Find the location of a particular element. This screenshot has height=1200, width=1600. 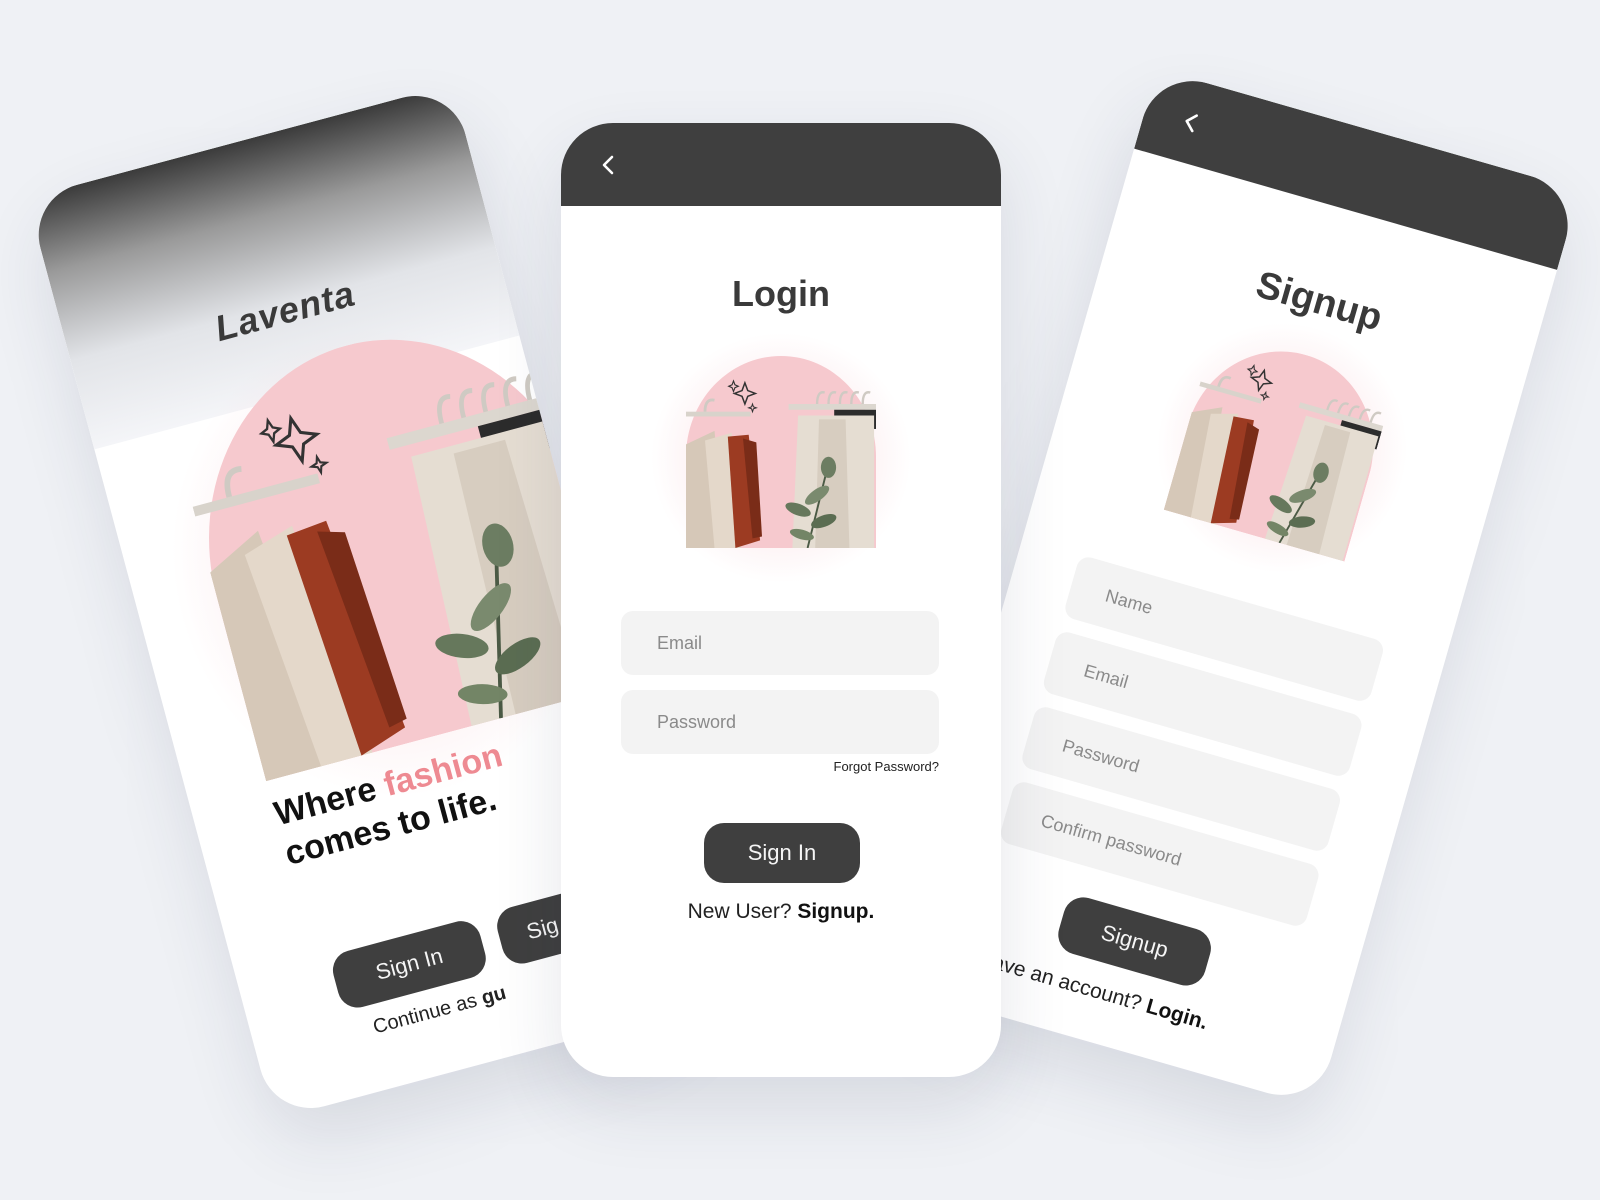

signin-button: Sign In is located at coordinates (782, 853).